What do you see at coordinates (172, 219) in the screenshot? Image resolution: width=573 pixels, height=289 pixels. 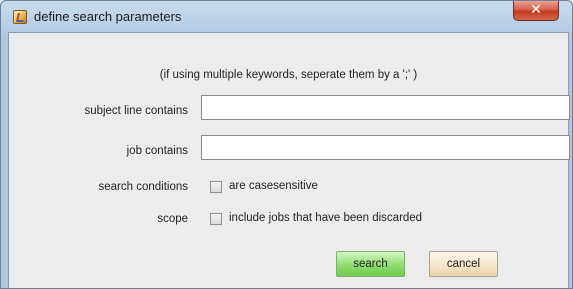 I see `scope-label: scope` at bounding box center [172, 219].